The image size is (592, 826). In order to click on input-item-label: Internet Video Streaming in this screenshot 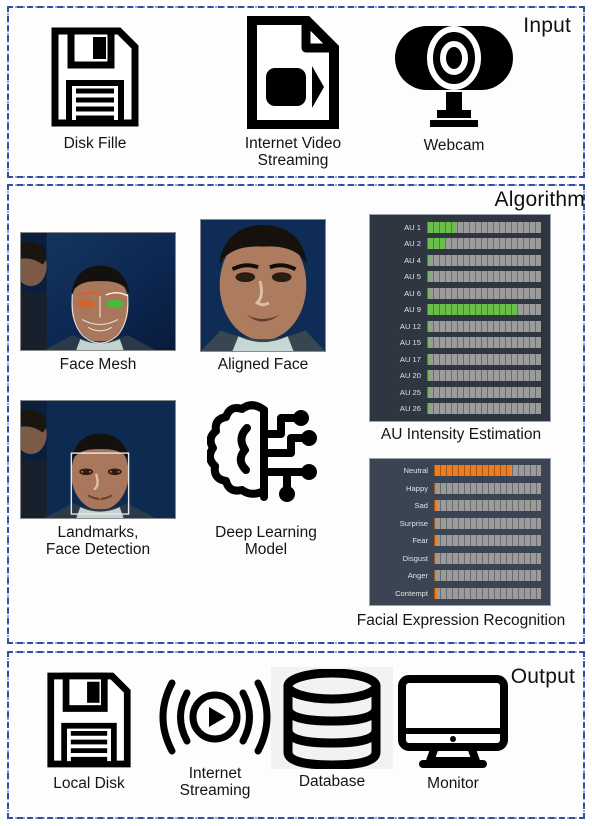, I will do `click(293, 152)`.